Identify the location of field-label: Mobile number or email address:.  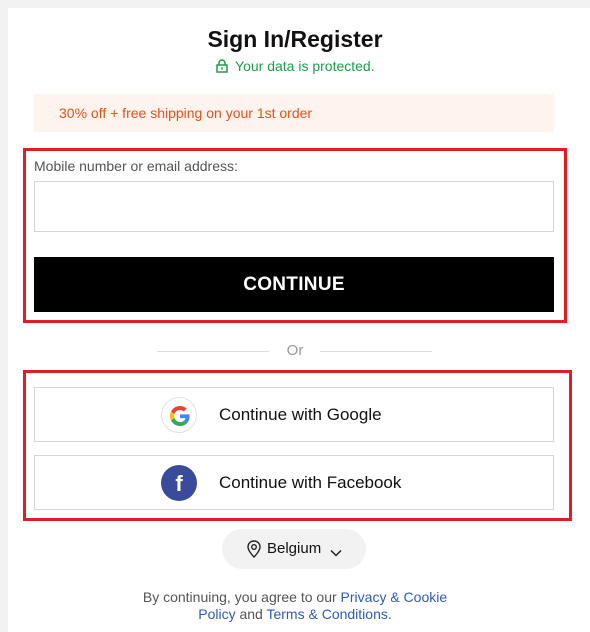
(136, 166).